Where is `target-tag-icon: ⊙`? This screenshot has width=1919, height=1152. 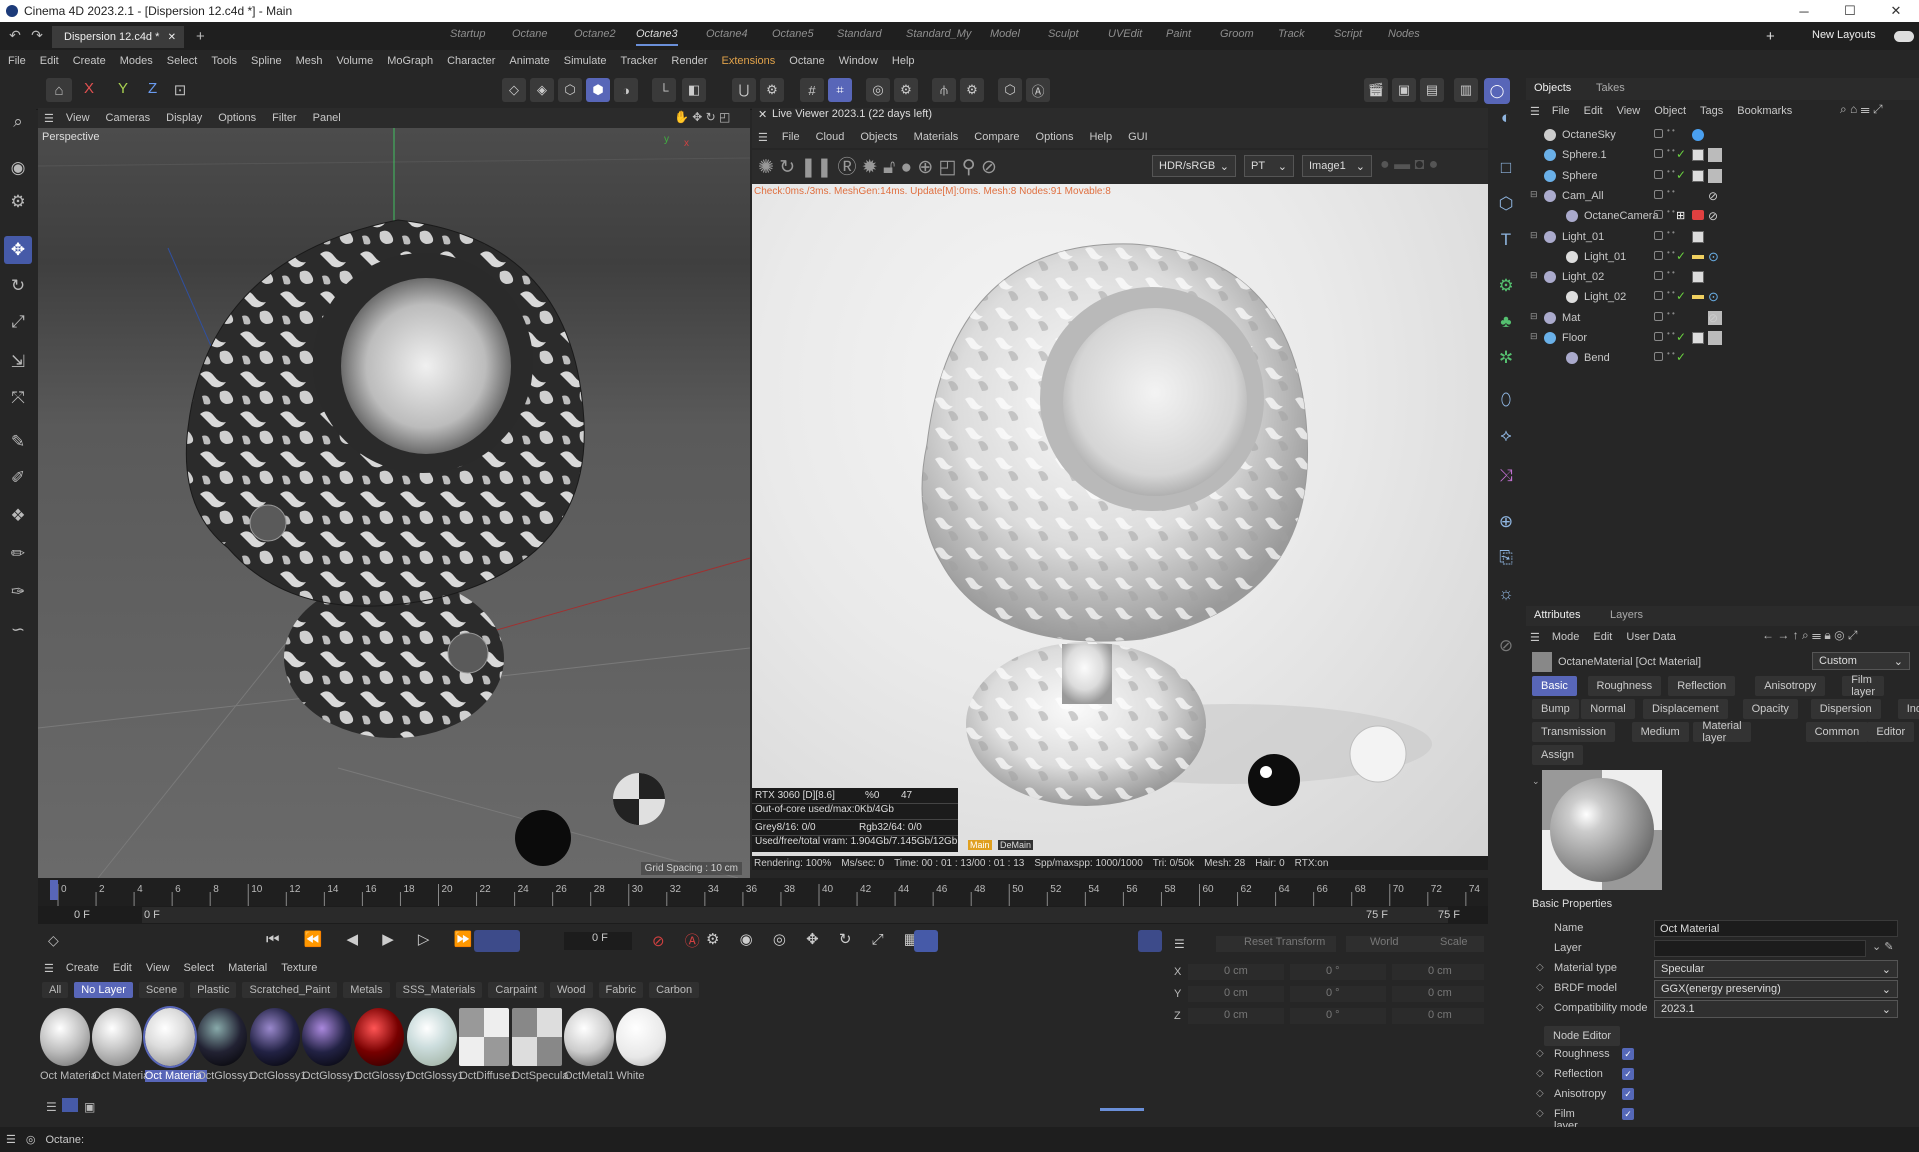
target-tag-icon: ⊙ is located at coordinates (1713, 257).